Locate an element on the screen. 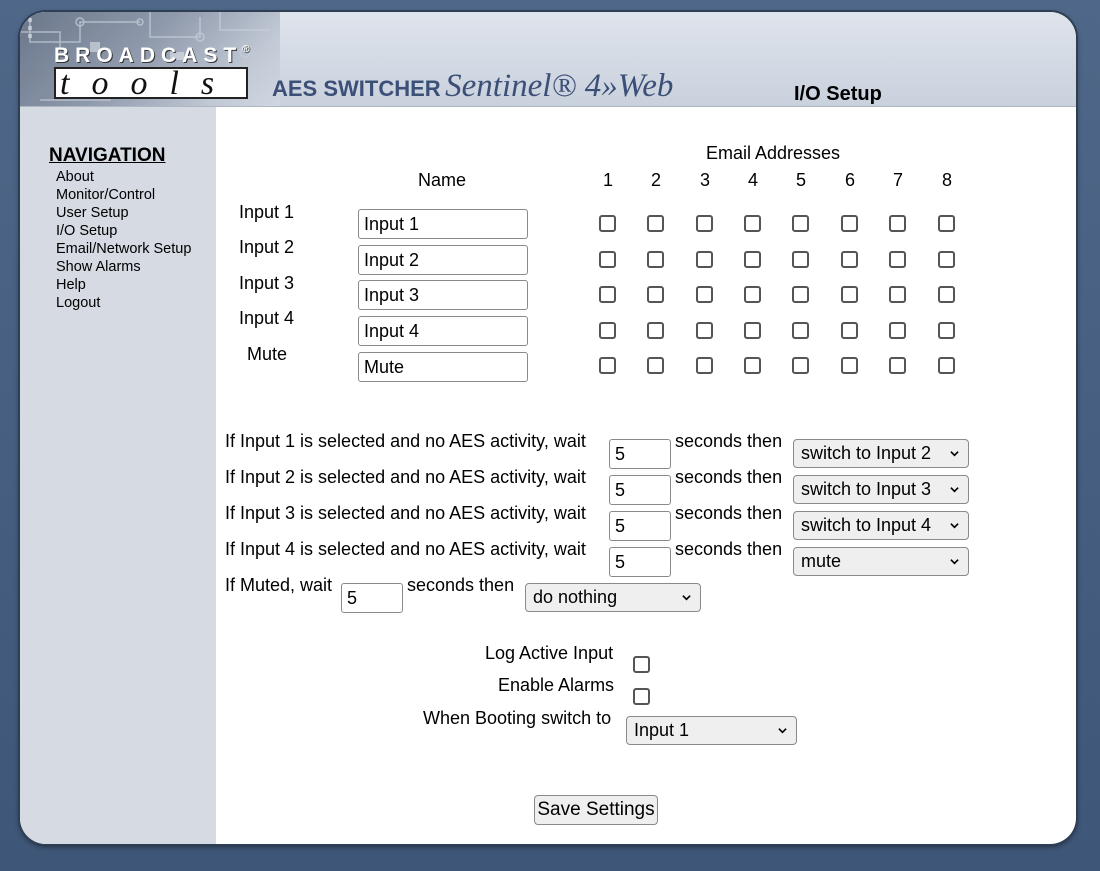 The image size is (1100, 871). email-addresses-header: Email Addresses is located at coordinates (773, 153).